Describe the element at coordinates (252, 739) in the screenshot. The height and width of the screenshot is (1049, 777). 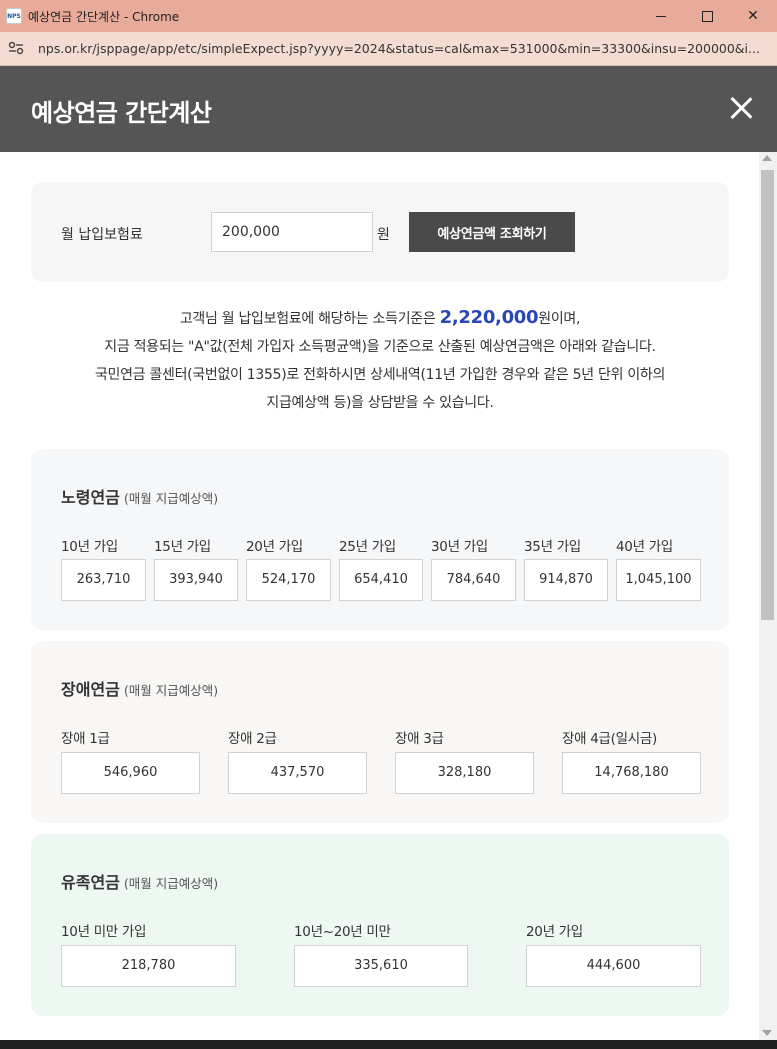
I see `item-label: 장애 2급` at that location.